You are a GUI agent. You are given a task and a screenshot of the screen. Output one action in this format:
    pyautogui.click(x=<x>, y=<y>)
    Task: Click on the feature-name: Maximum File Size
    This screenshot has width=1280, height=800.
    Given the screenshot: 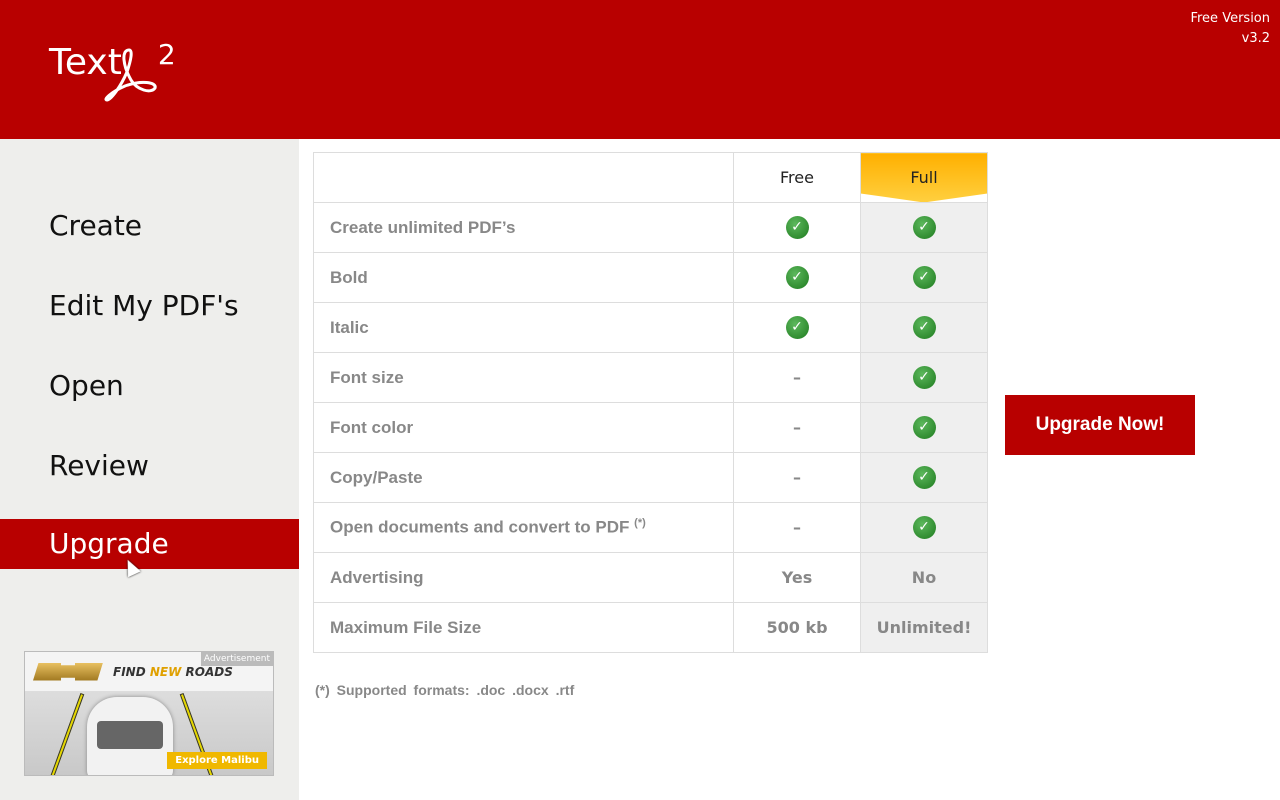 What is the action you would take?
    pyautogui.click(x=523, y=627)
    